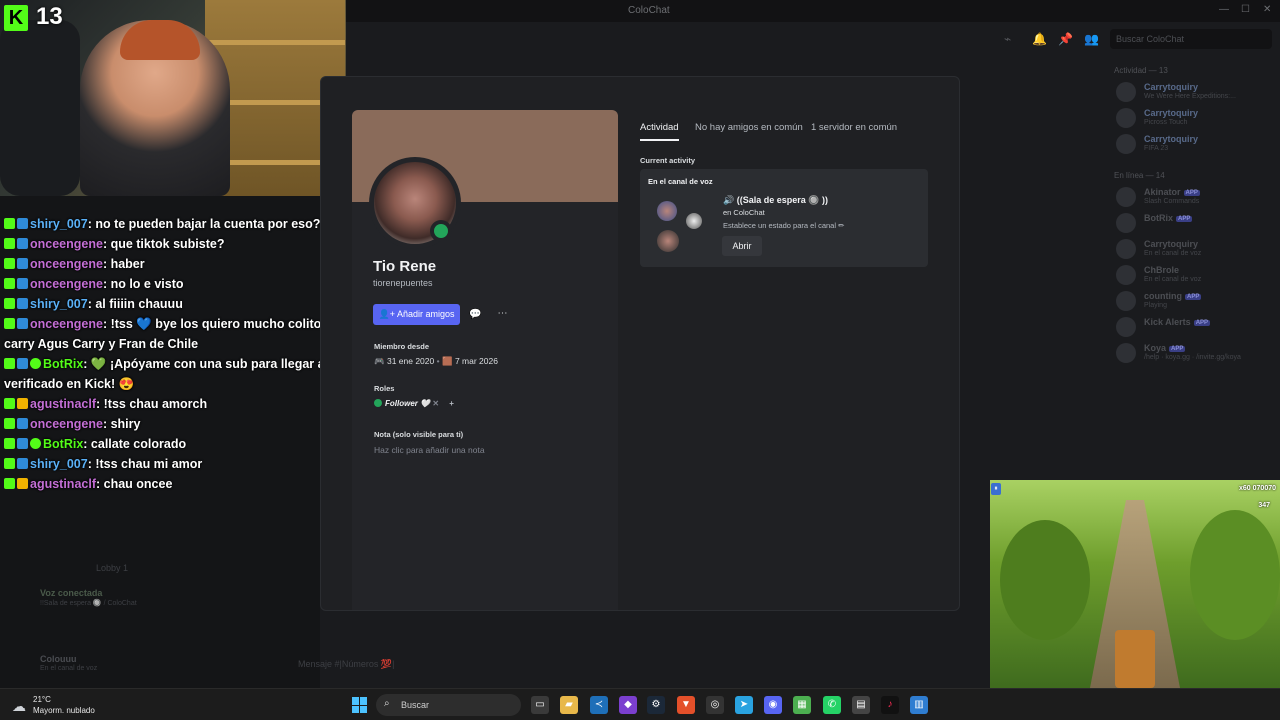  Describe the element at coordinates (742, 246) in the screenshot. I see `open-button: Abrir` at that location.